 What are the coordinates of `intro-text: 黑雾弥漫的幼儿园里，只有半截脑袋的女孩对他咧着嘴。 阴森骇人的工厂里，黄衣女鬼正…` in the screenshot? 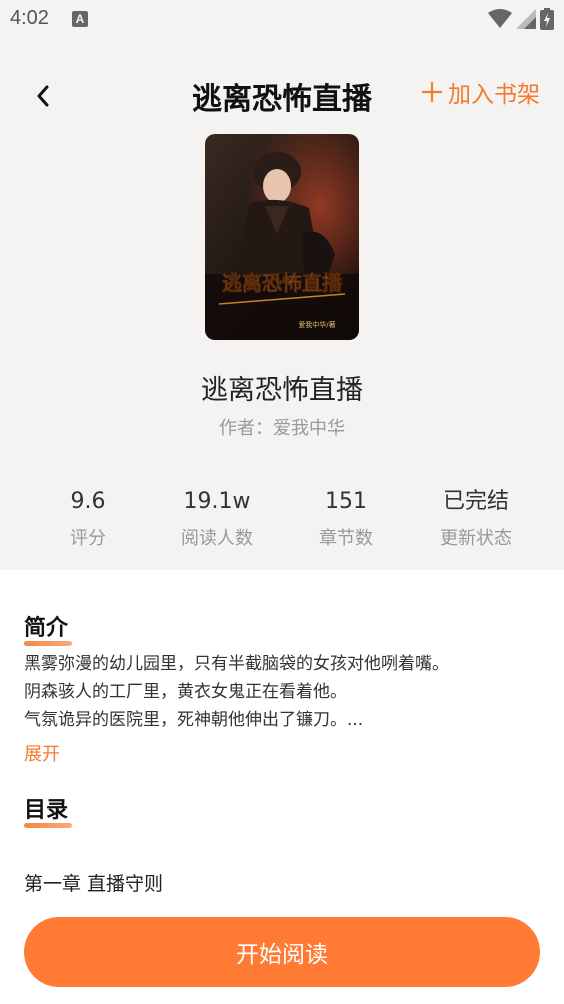 It's located at (284, 692).